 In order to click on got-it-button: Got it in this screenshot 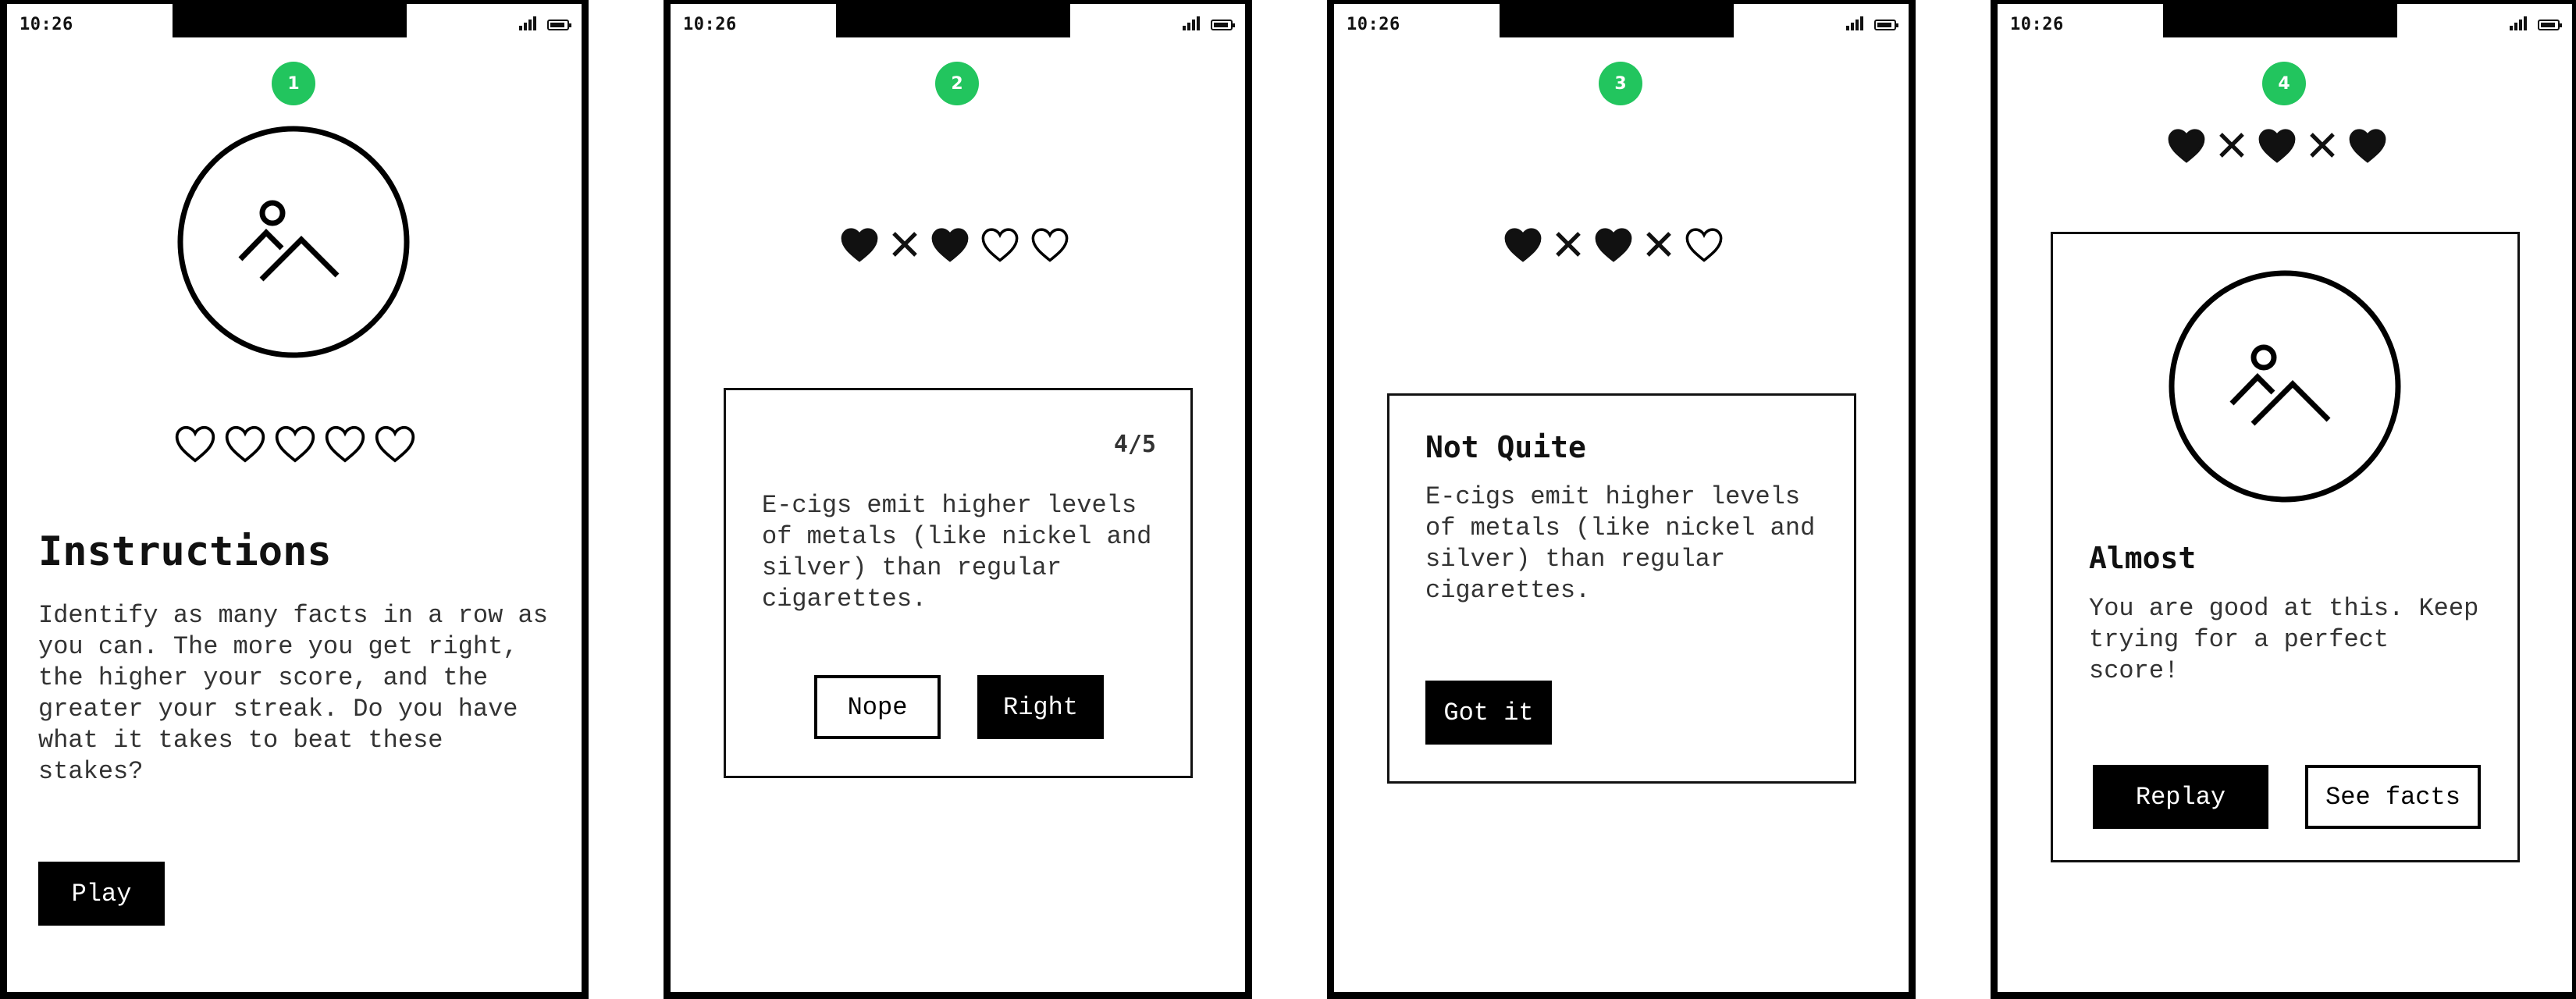, I will do `click(1488, 713)`.